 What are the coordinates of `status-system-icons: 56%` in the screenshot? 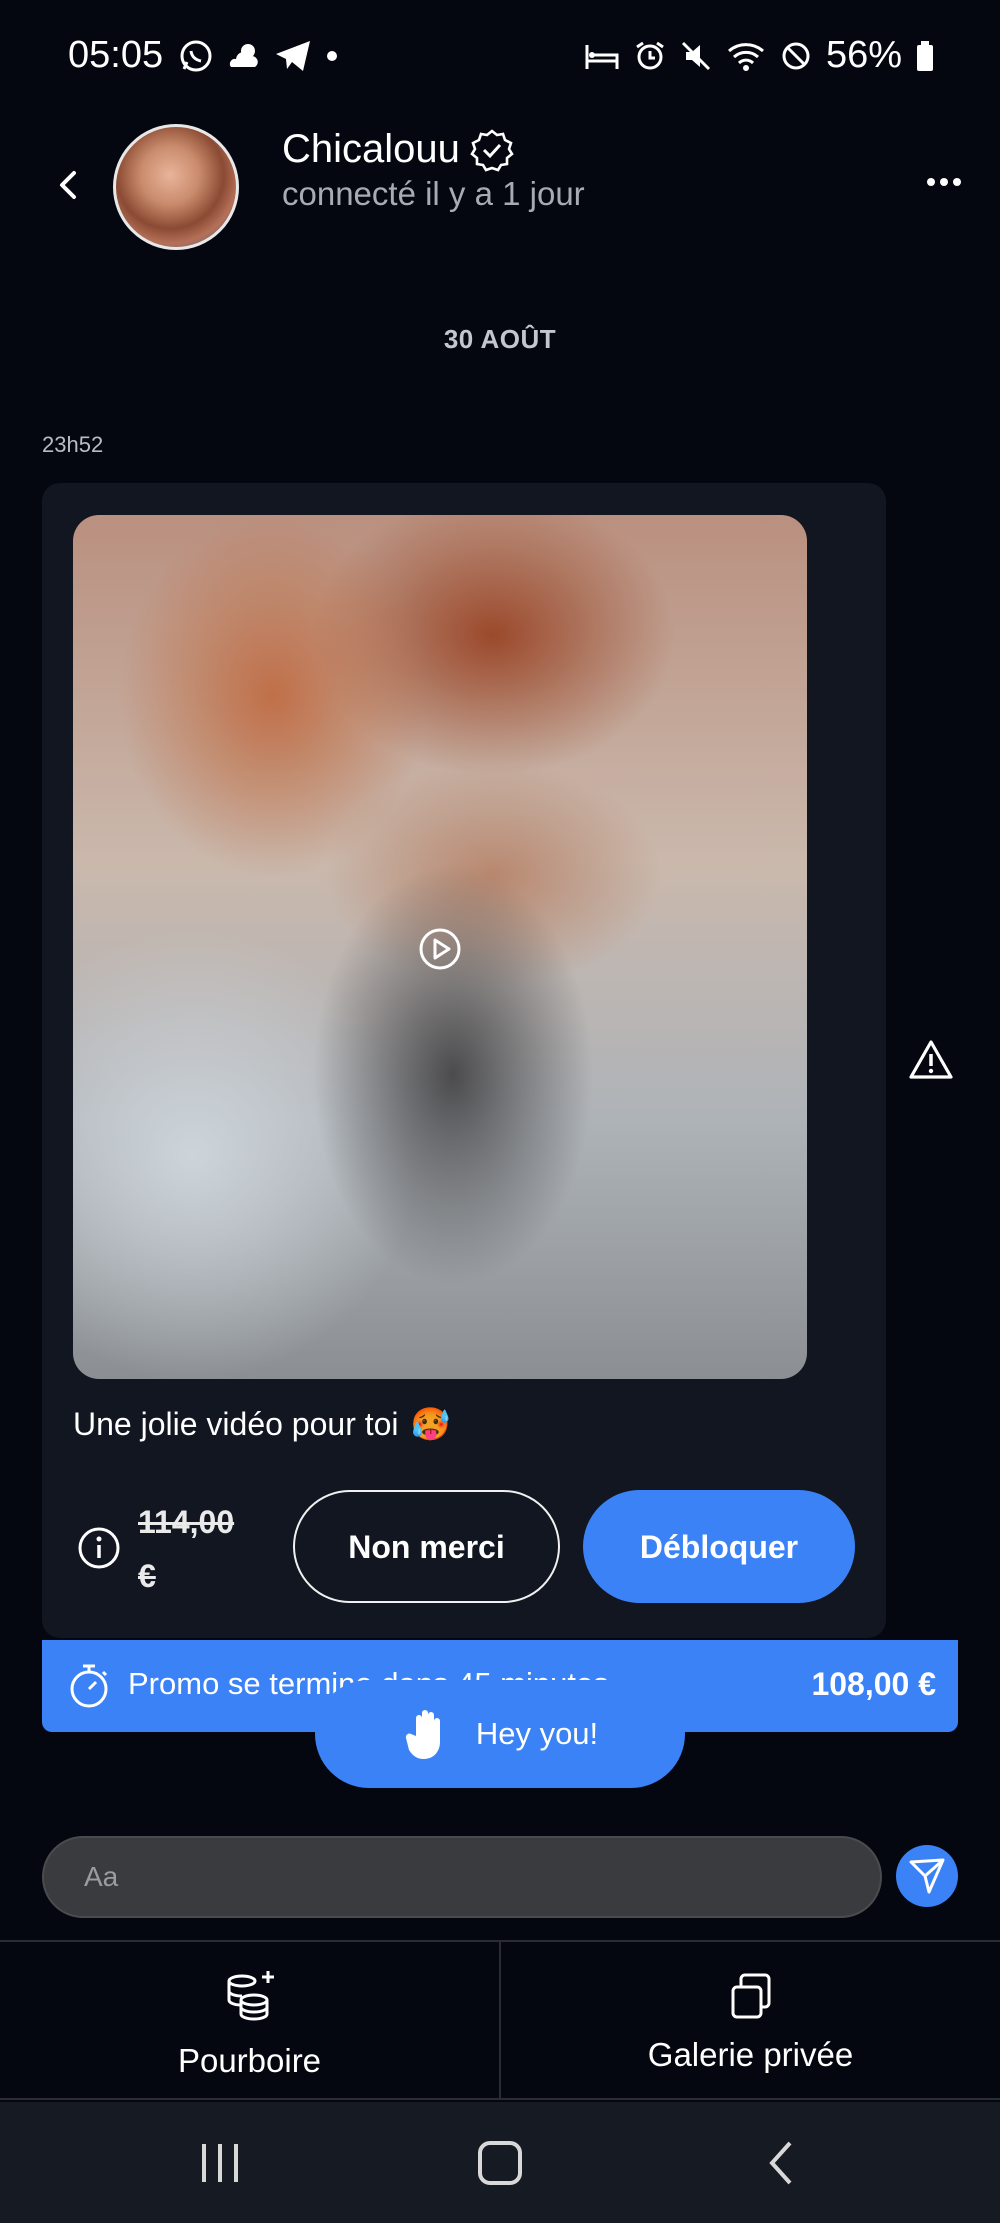 It's located at (759, 55).